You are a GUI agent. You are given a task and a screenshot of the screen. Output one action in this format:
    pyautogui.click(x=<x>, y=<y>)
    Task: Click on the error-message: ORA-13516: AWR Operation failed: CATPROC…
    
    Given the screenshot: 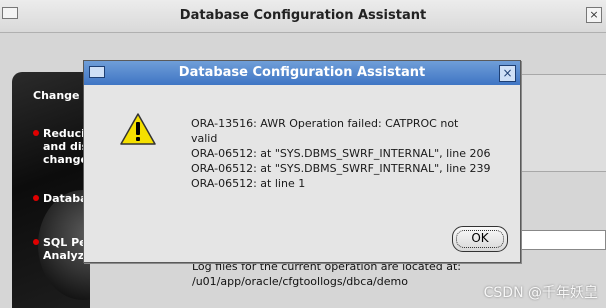 What is the action you would take?
    pyautogui.click(x=351, y=153)
    